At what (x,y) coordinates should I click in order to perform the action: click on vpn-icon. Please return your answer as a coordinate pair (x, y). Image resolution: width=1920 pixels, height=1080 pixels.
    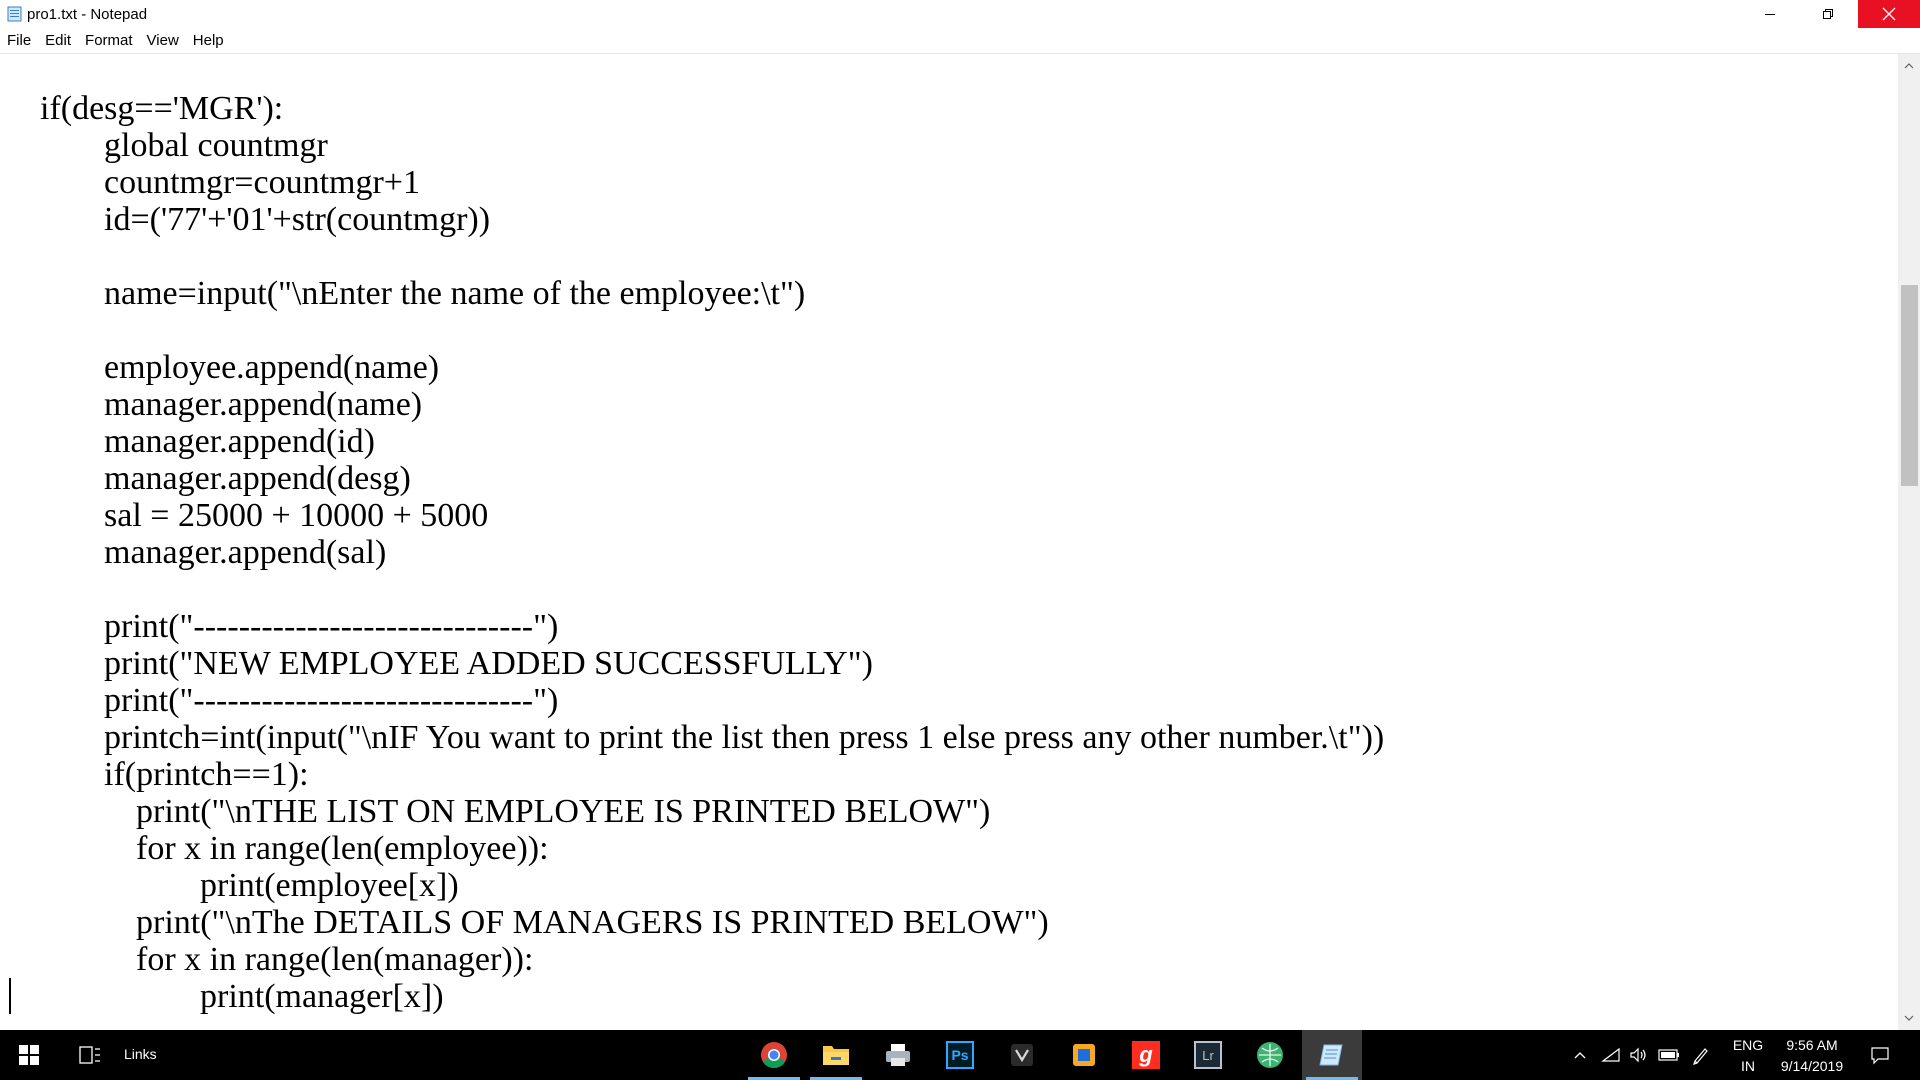
    Looking at the image, I should click on (1022, 1055).